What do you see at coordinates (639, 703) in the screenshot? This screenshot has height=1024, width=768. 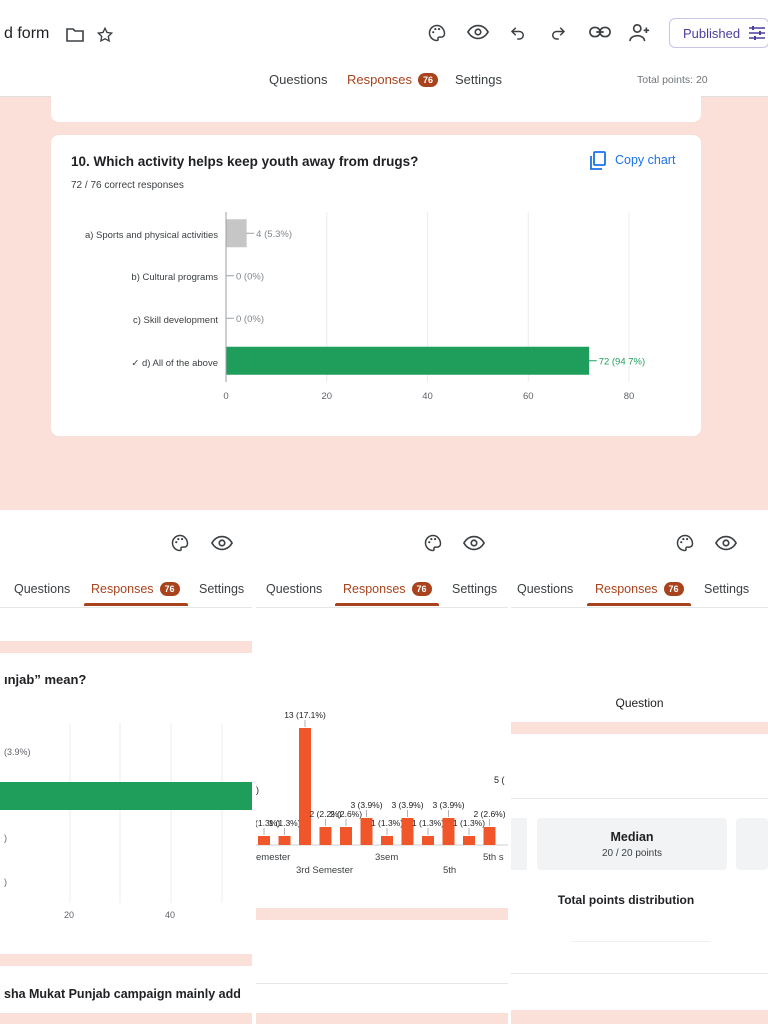 I see `question-label: Question` at bounding box center [639, 703].